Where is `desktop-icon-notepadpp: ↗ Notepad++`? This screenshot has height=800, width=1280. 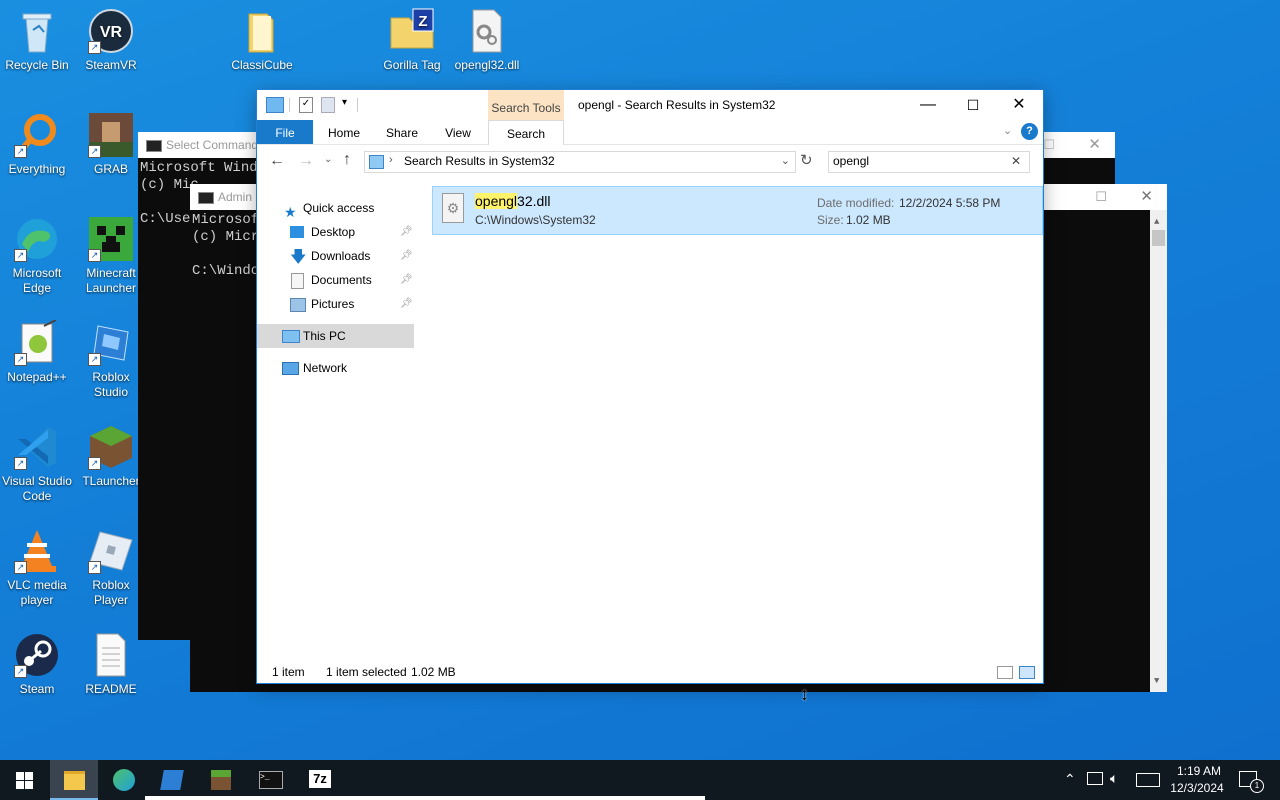 desktop-icon-notepadpp: ↗ Notepad++ is located at coordinates (37, 352).